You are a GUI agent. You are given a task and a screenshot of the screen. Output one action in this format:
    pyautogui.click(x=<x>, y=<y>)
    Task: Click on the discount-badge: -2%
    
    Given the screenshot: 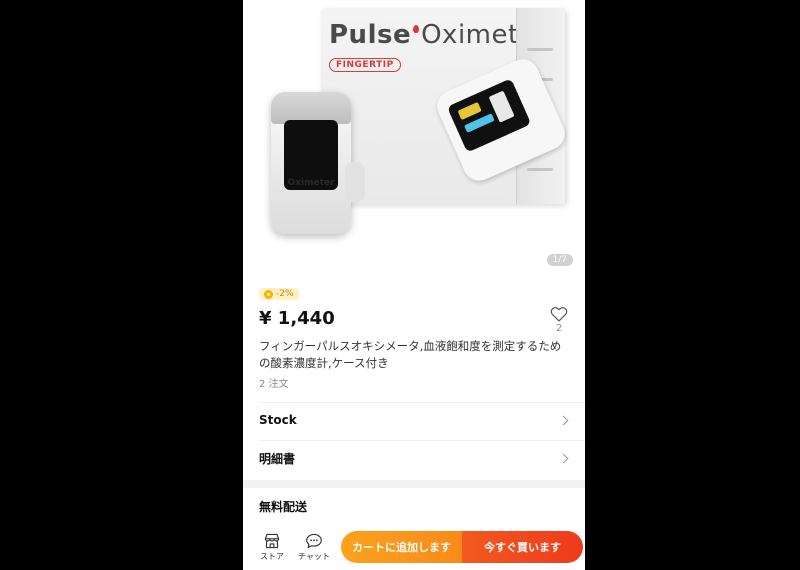 What is the action you would take?
    pyautogui.click(x=279, y=294)
    